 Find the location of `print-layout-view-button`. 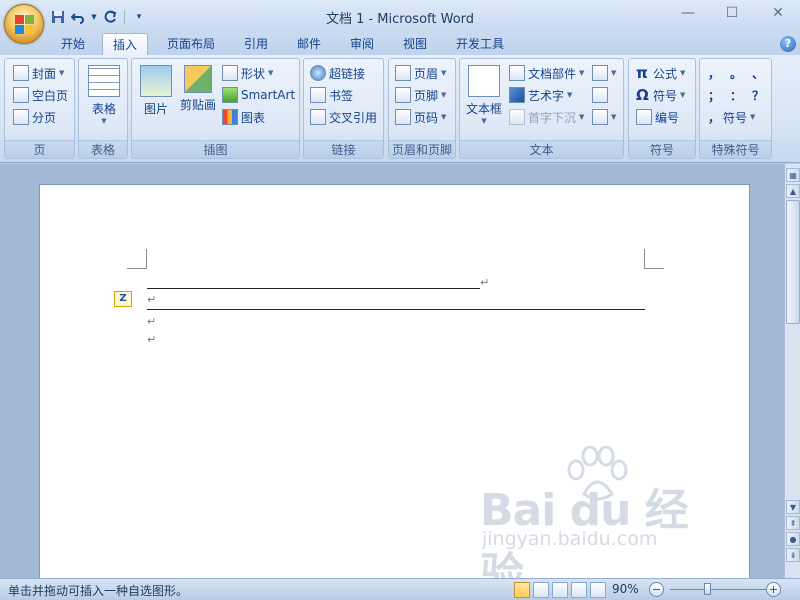

print-layout-view-button is located at coordinates (522, 590).